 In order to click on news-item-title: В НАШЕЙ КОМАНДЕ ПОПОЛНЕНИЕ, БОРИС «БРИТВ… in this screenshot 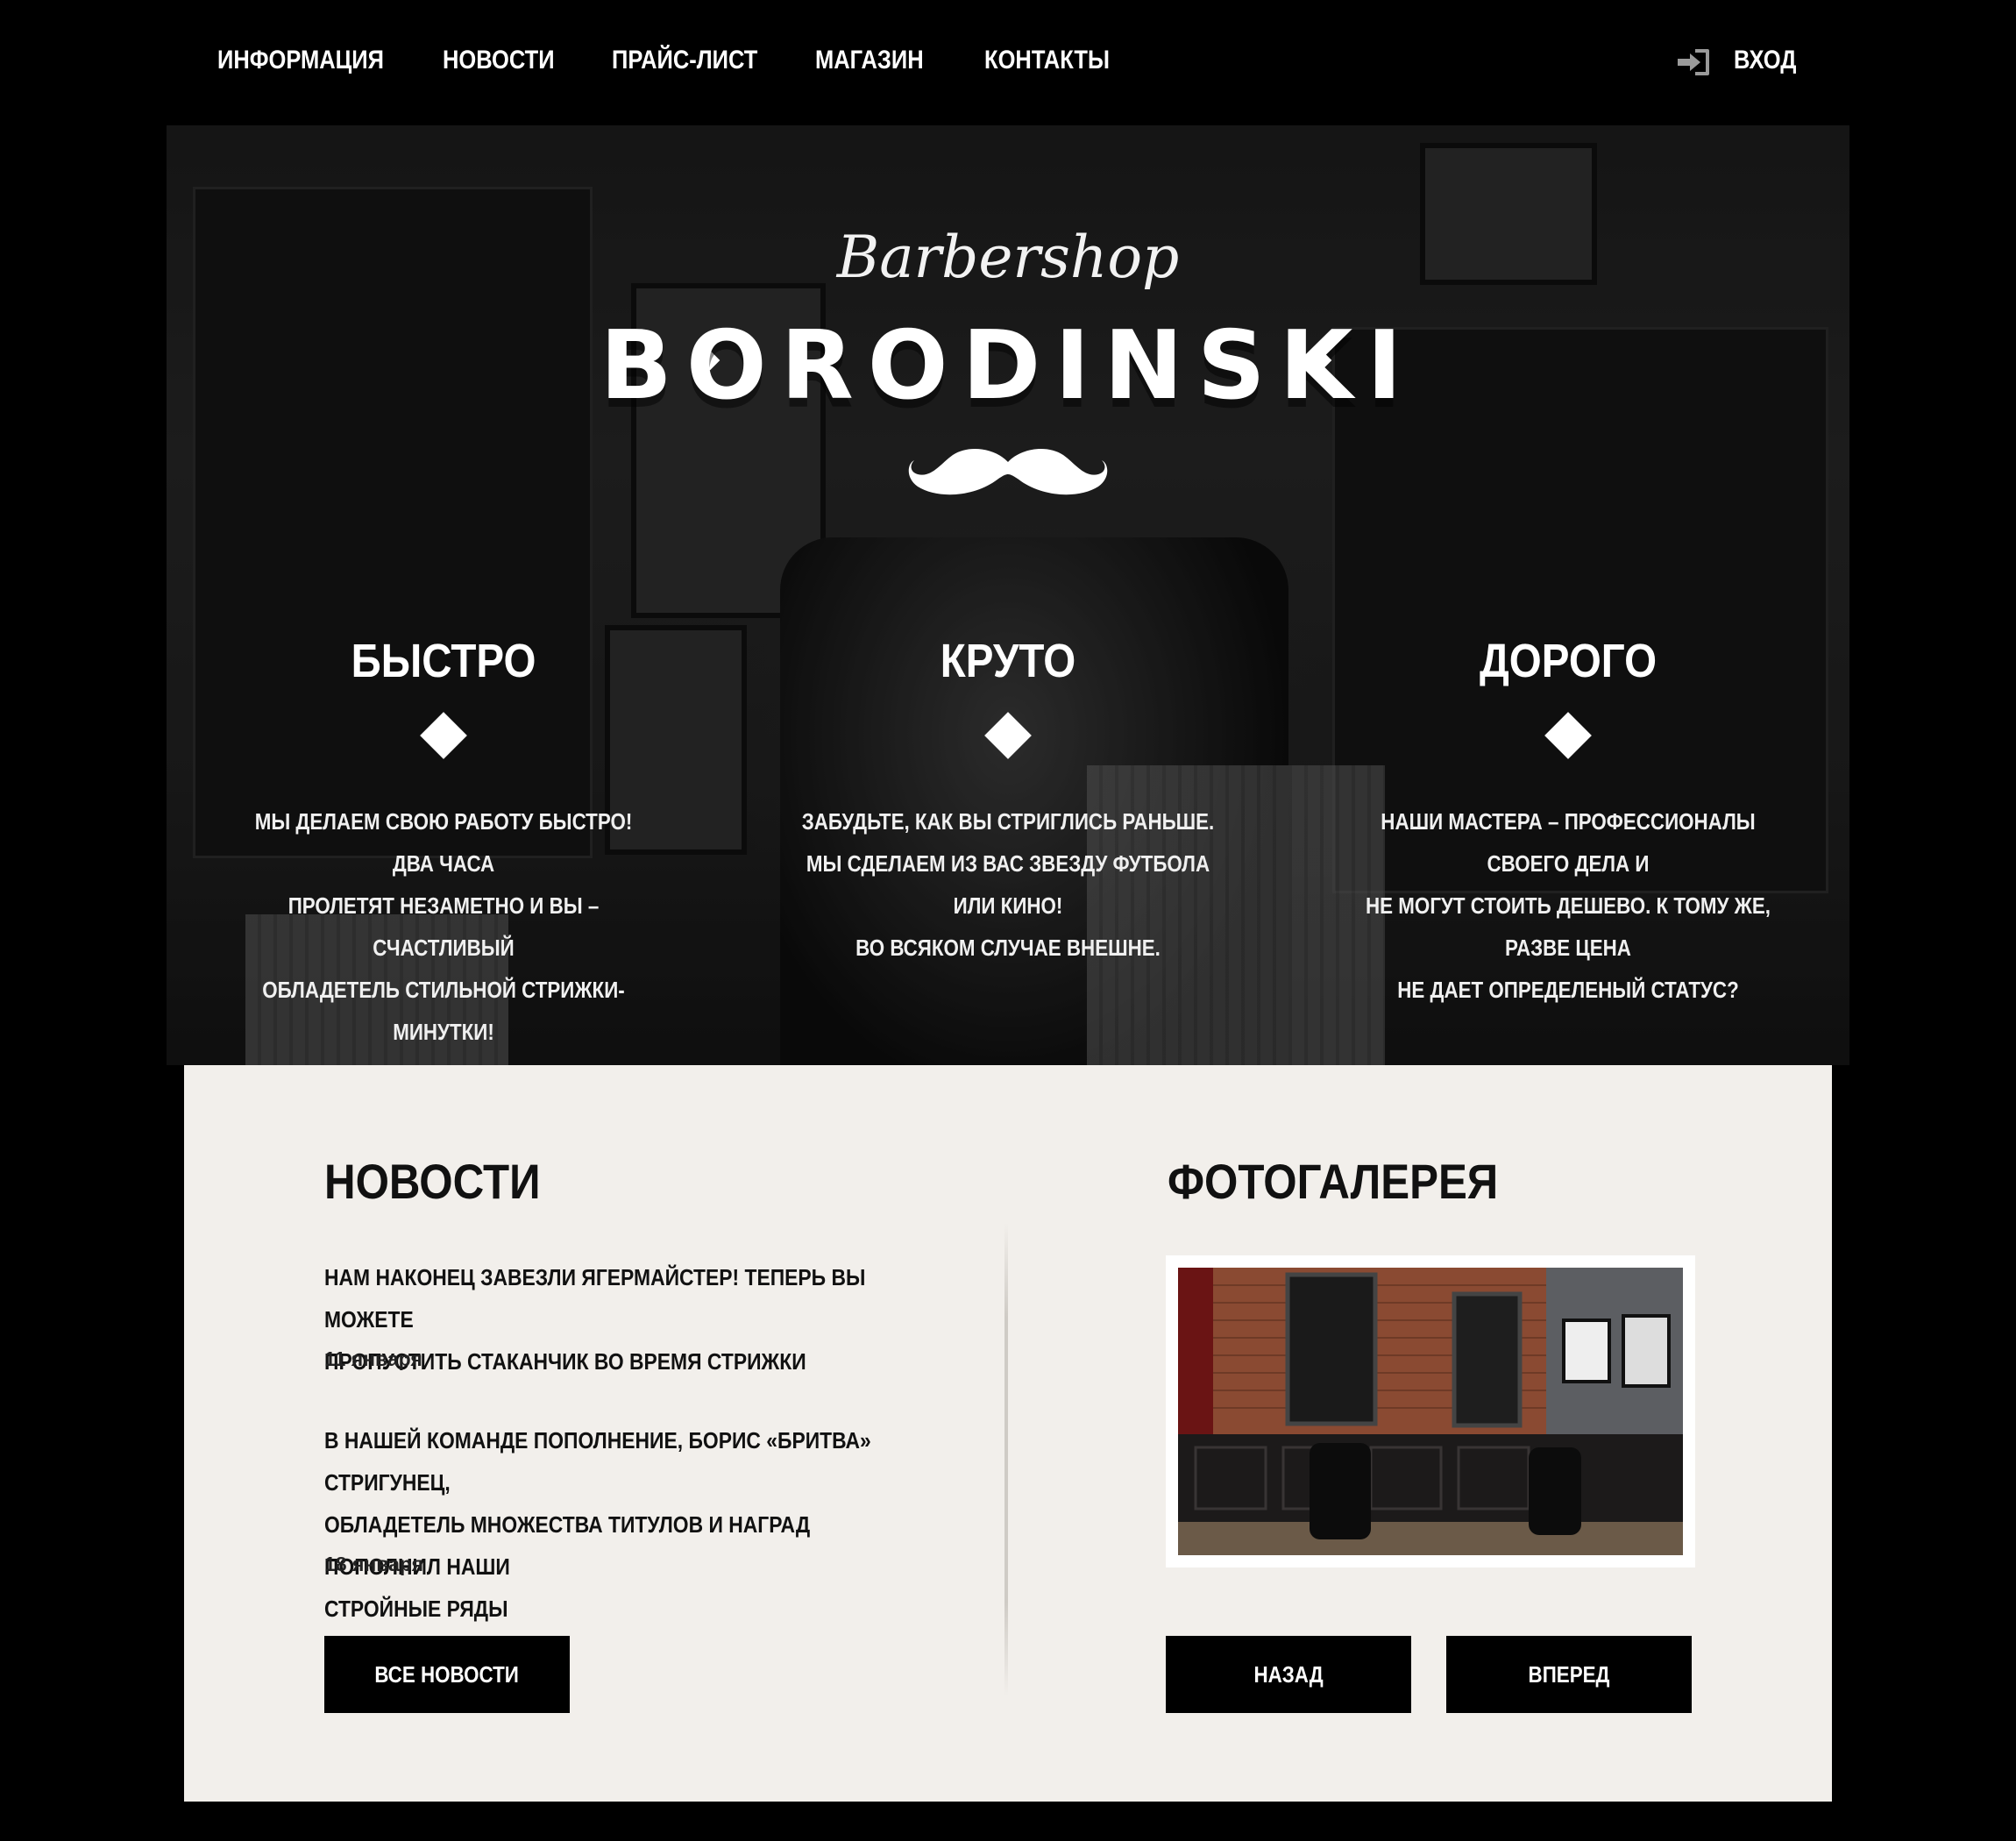, I will do `click(617, 1524)`.